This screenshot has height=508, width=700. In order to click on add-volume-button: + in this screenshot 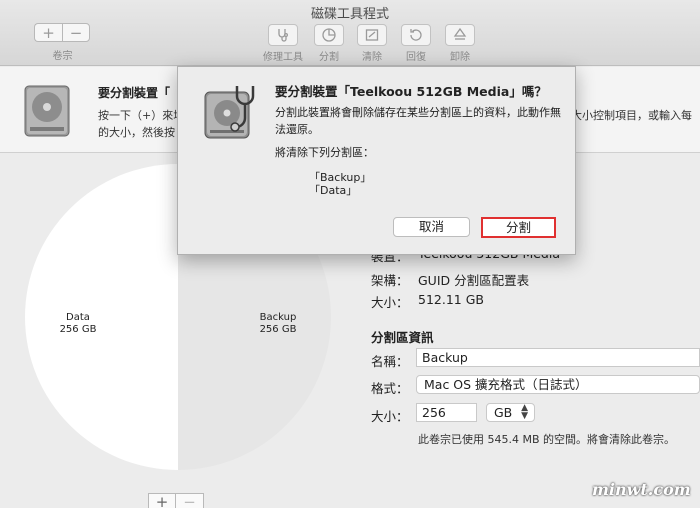, I will do `click(48, 32)`.